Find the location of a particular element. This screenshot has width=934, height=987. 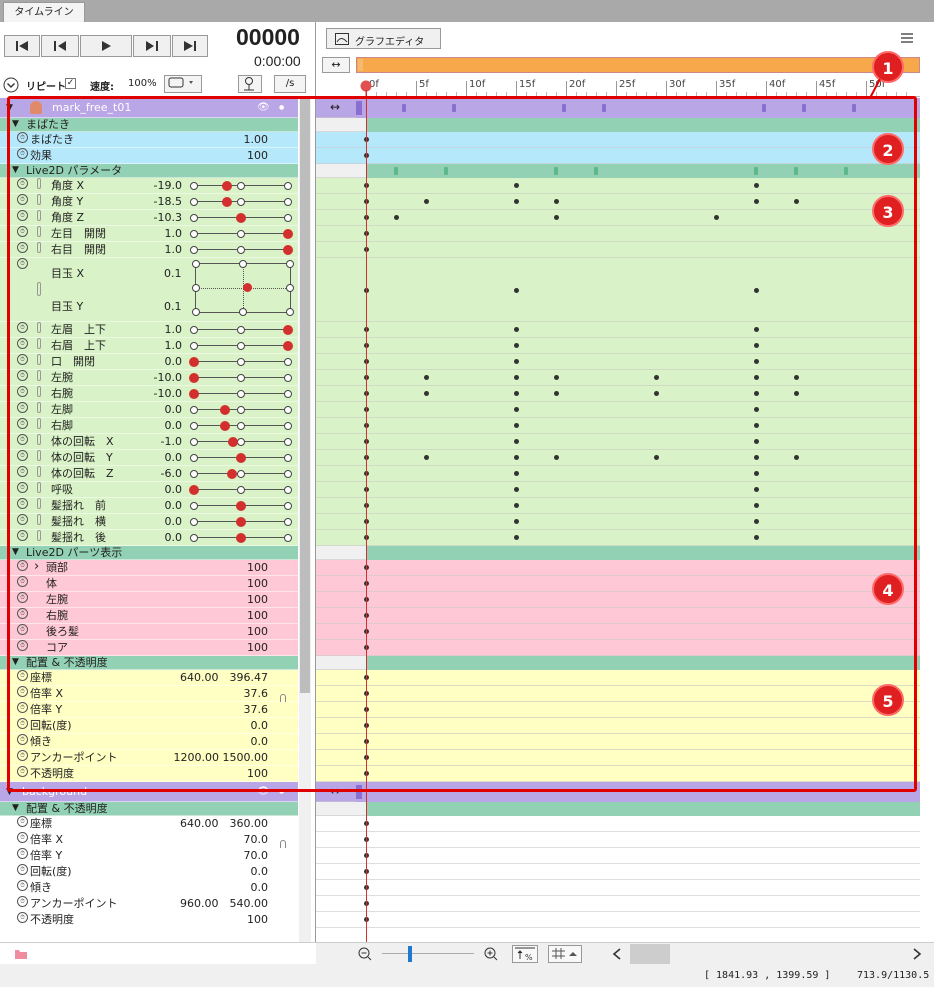

param-value: 100 is located at coordinates (257, 919).